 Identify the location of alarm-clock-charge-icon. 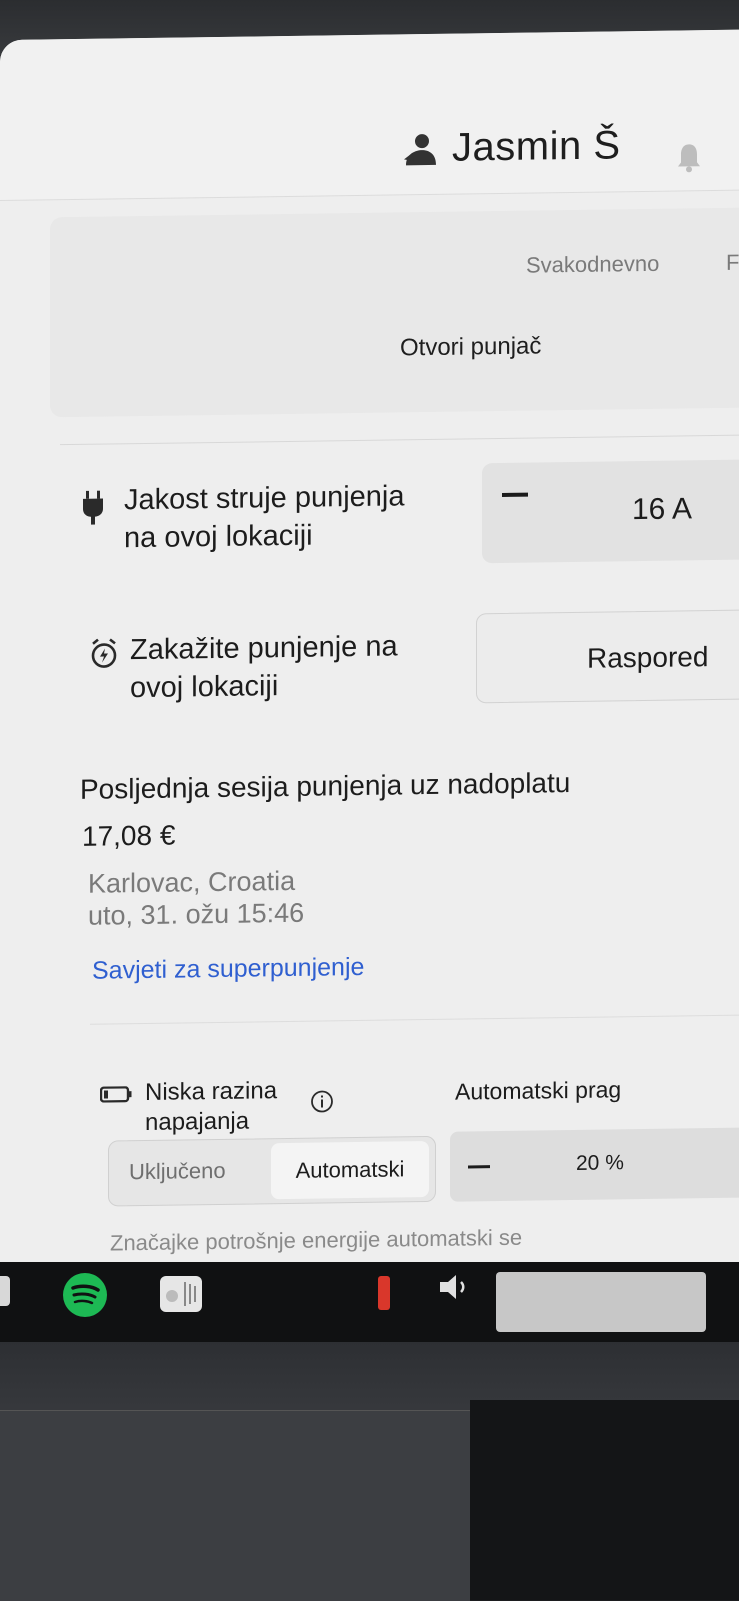
(104, 653).